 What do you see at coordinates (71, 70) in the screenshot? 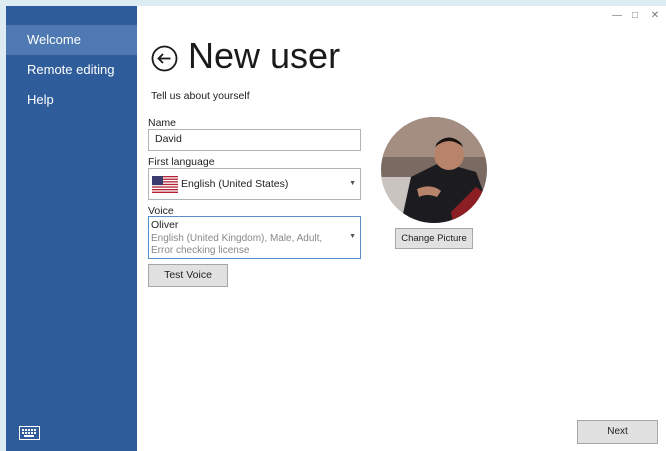
I see `sidebar-item-remote-editing: Remote editing` at bounding box center [71, 70].